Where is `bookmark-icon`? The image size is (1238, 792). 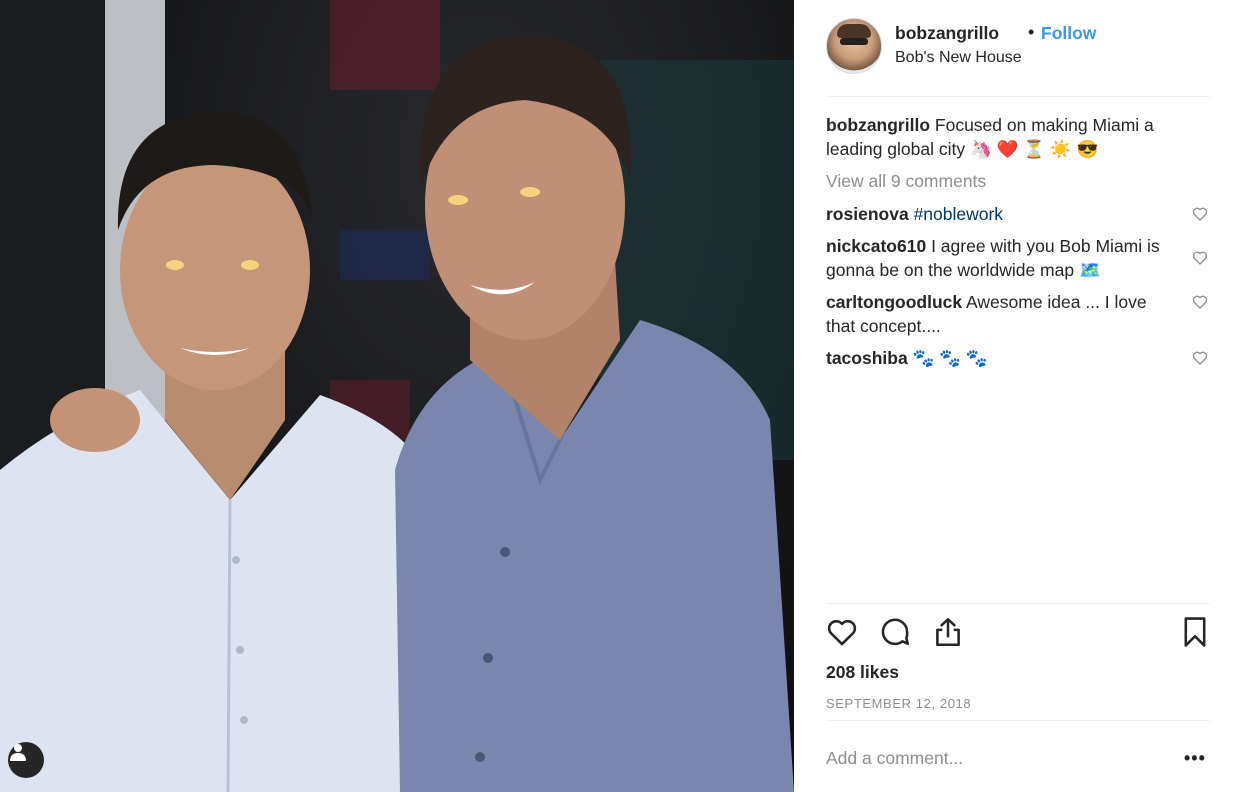
bookmark-icon is located at coordinates (1195, 632).